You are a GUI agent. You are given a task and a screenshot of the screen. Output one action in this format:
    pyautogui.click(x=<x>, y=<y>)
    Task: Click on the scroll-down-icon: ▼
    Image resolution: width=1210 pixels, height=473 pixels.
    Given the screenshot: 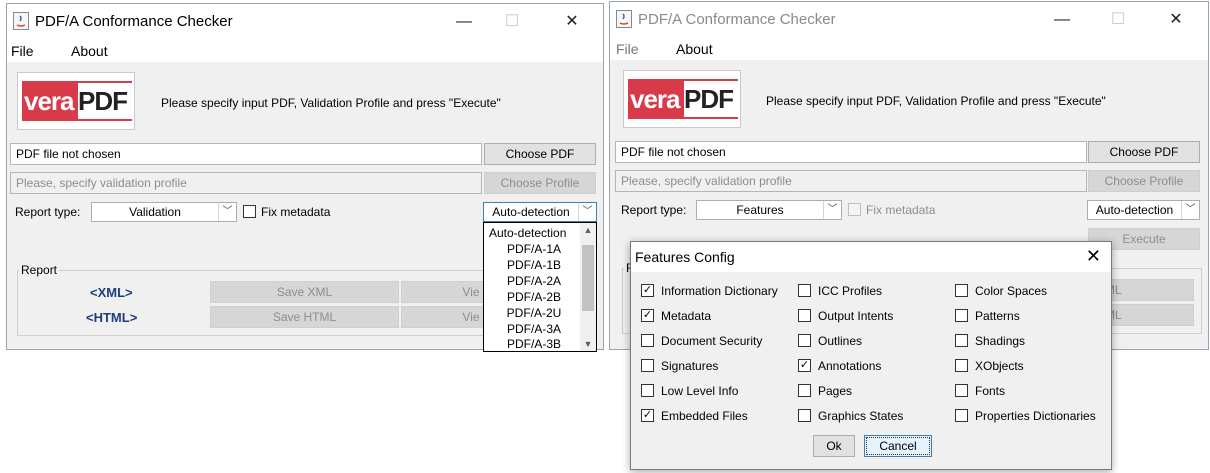 What is the action you would take?
    pyautogui.click(x=588, y=344)
    